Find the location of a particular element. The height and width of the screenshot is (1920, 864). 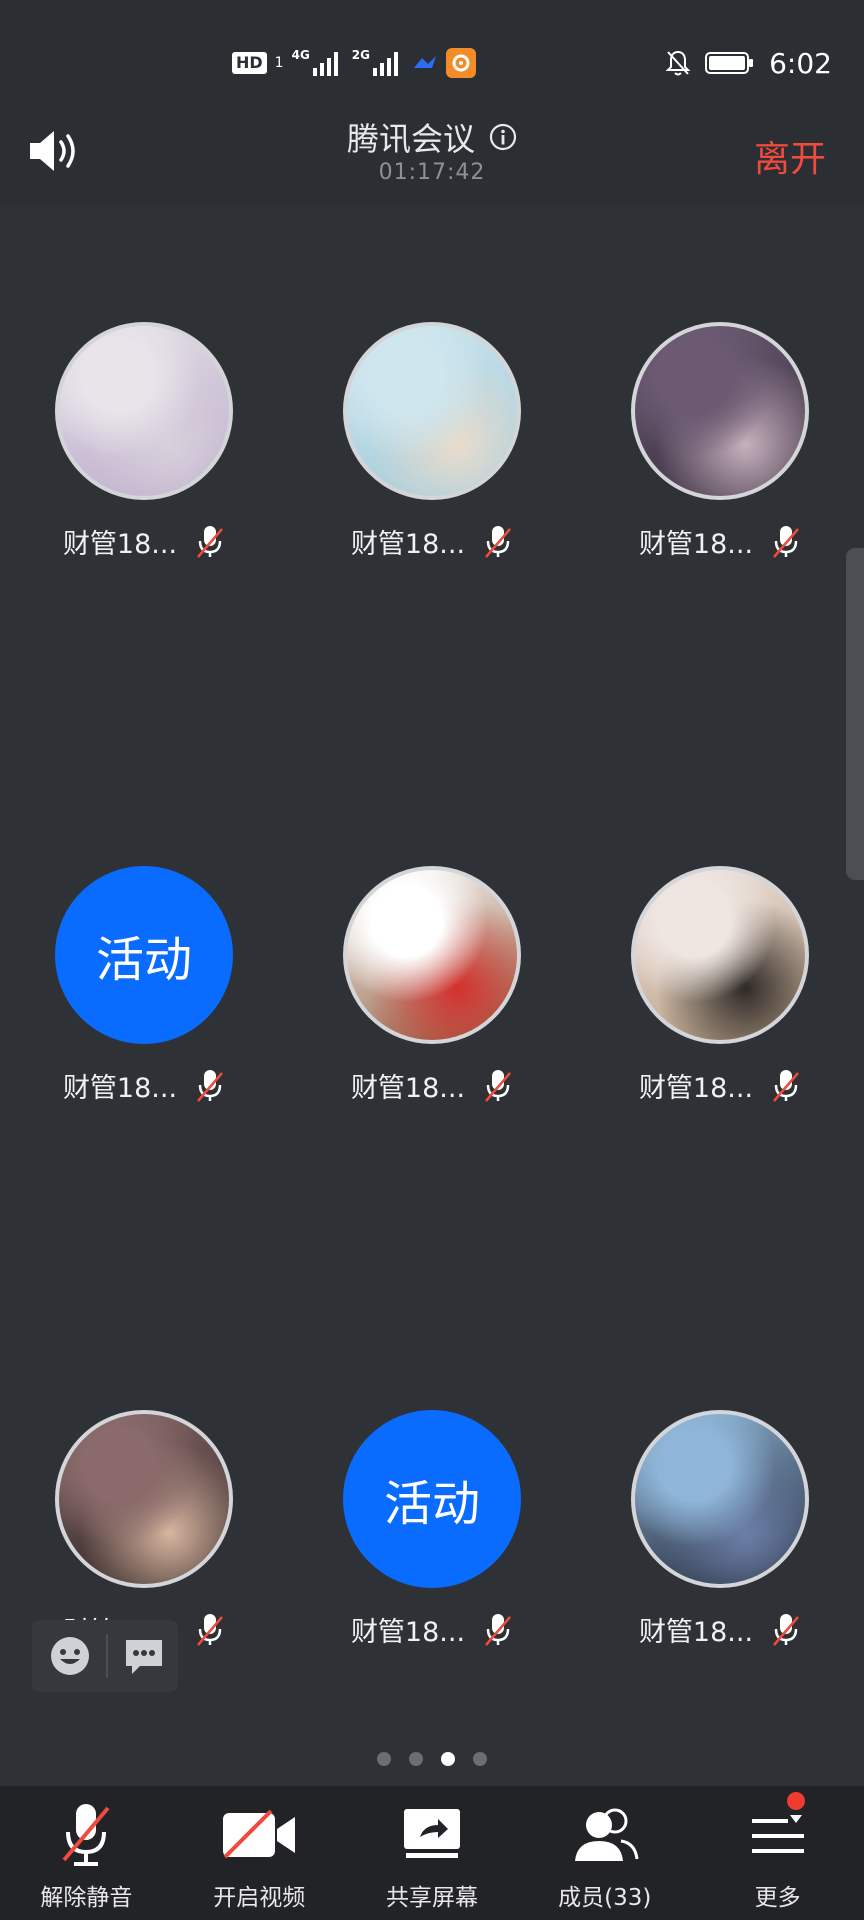

start-video-label: 开启视频 is located at coordinates (259, 1898).